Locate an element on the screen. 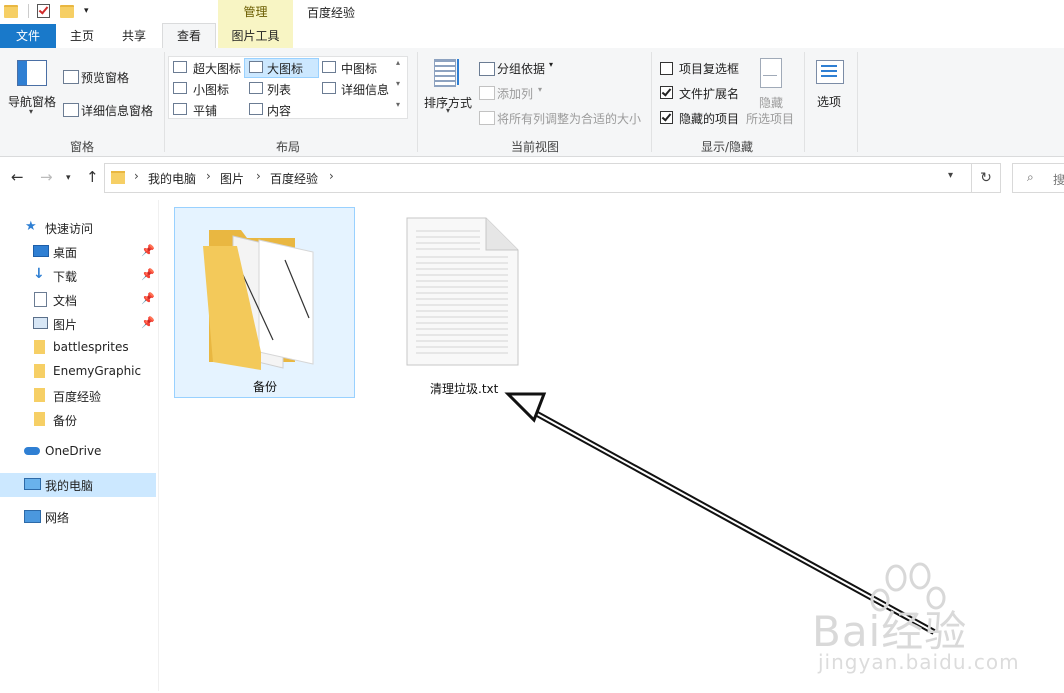 The image size is (1064, 693). nav-item-this-pc: 我的电脑 is located at coordinates (78, 485).